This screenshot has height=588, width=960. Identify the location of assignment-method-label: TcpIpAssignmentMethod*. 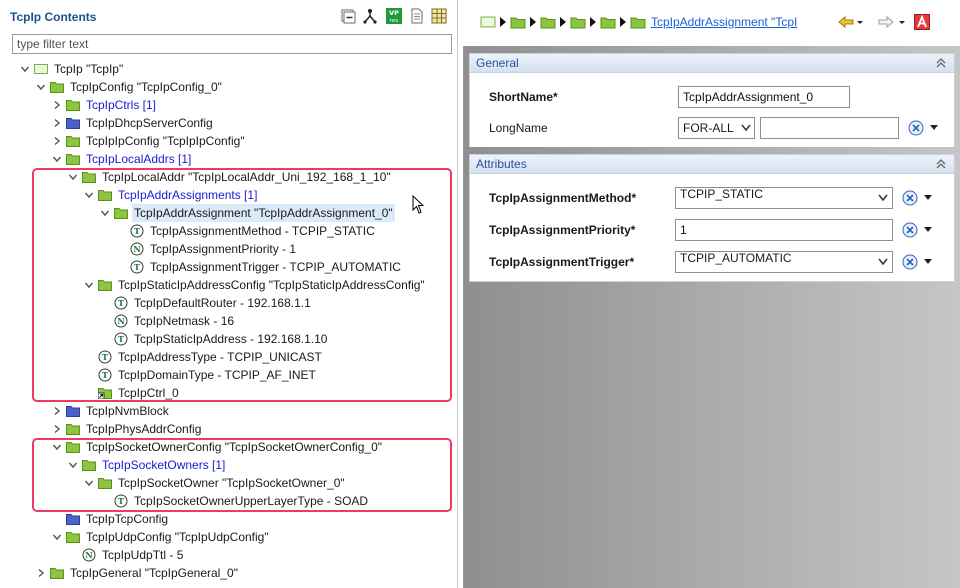
(563, 198).